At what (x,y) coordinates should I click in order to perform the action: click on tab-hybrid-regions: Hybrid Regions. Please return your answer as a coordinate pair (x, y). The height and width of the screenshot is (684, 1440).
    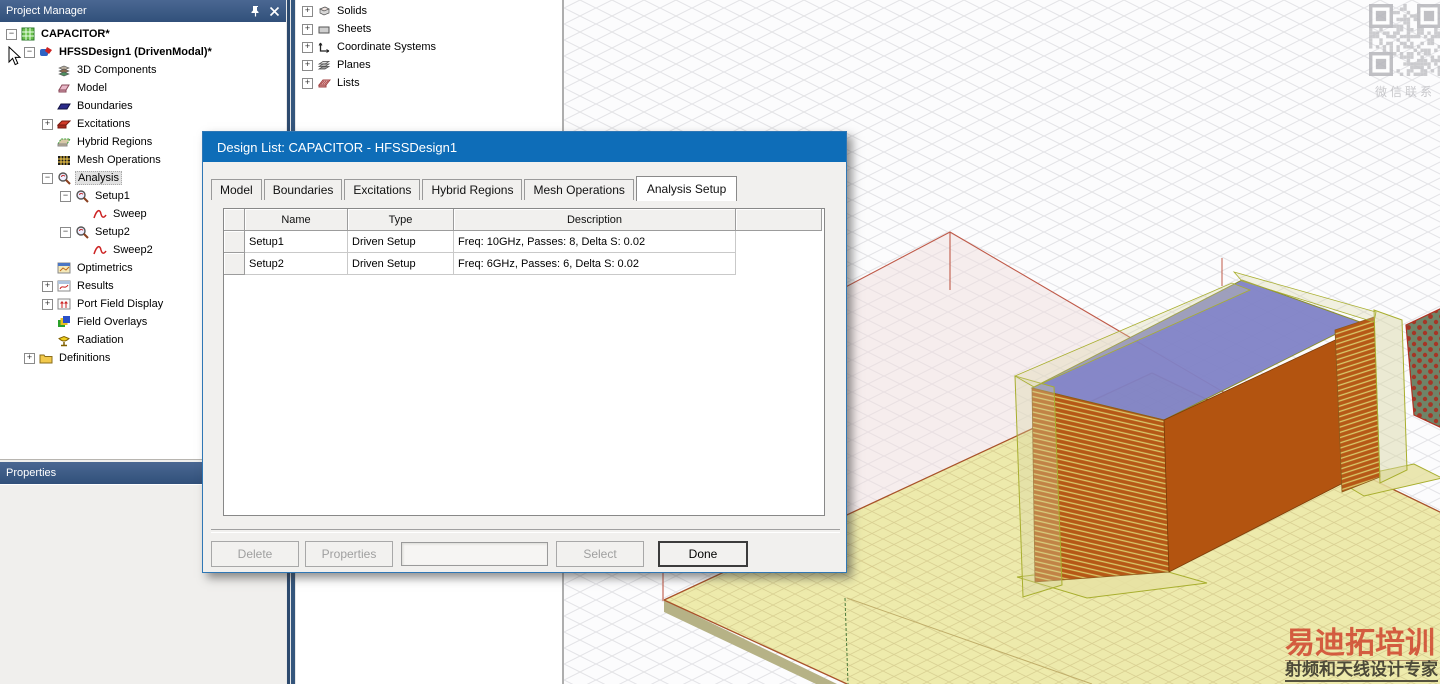
    Looking at the image, I should click on (472, 189).